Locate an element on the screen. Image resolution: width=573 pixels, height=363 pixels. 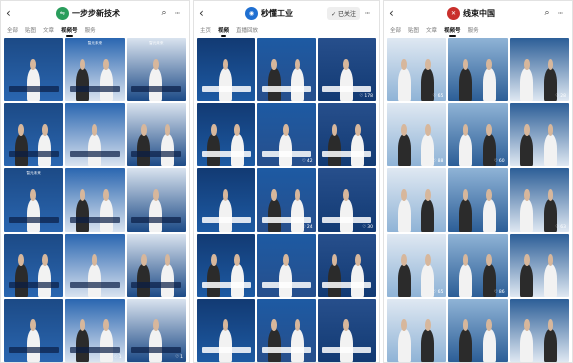
video-tile: ♡ 60 is located at coordinates (478, 135).